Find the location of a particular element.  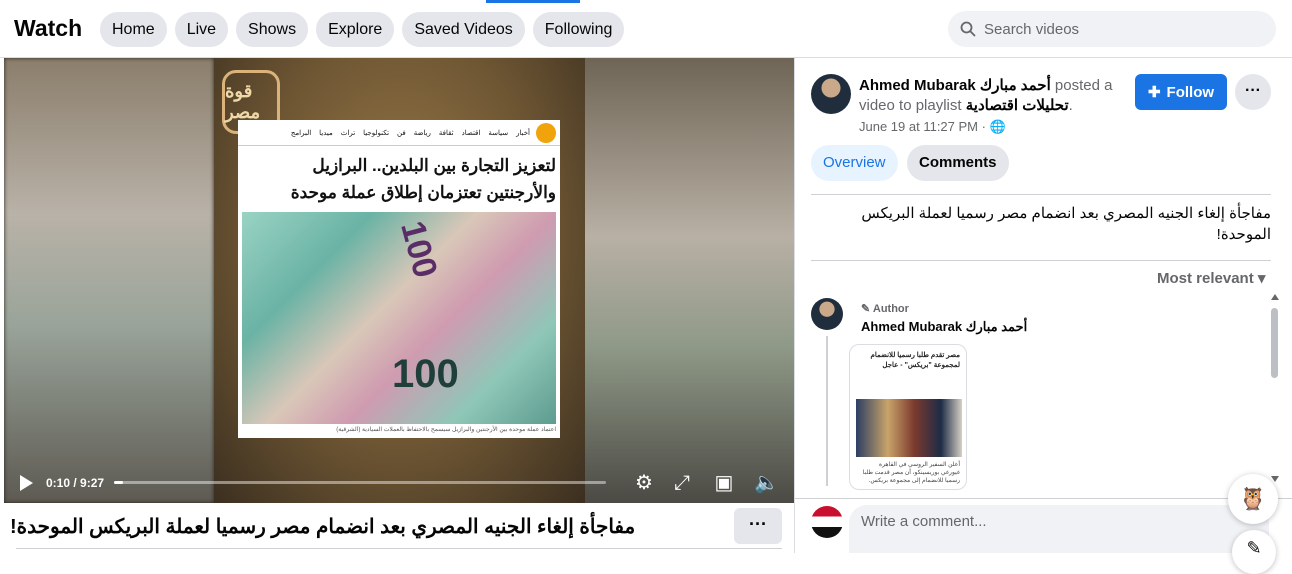

video-more-button: ··· is located at coordinates (758, 526).